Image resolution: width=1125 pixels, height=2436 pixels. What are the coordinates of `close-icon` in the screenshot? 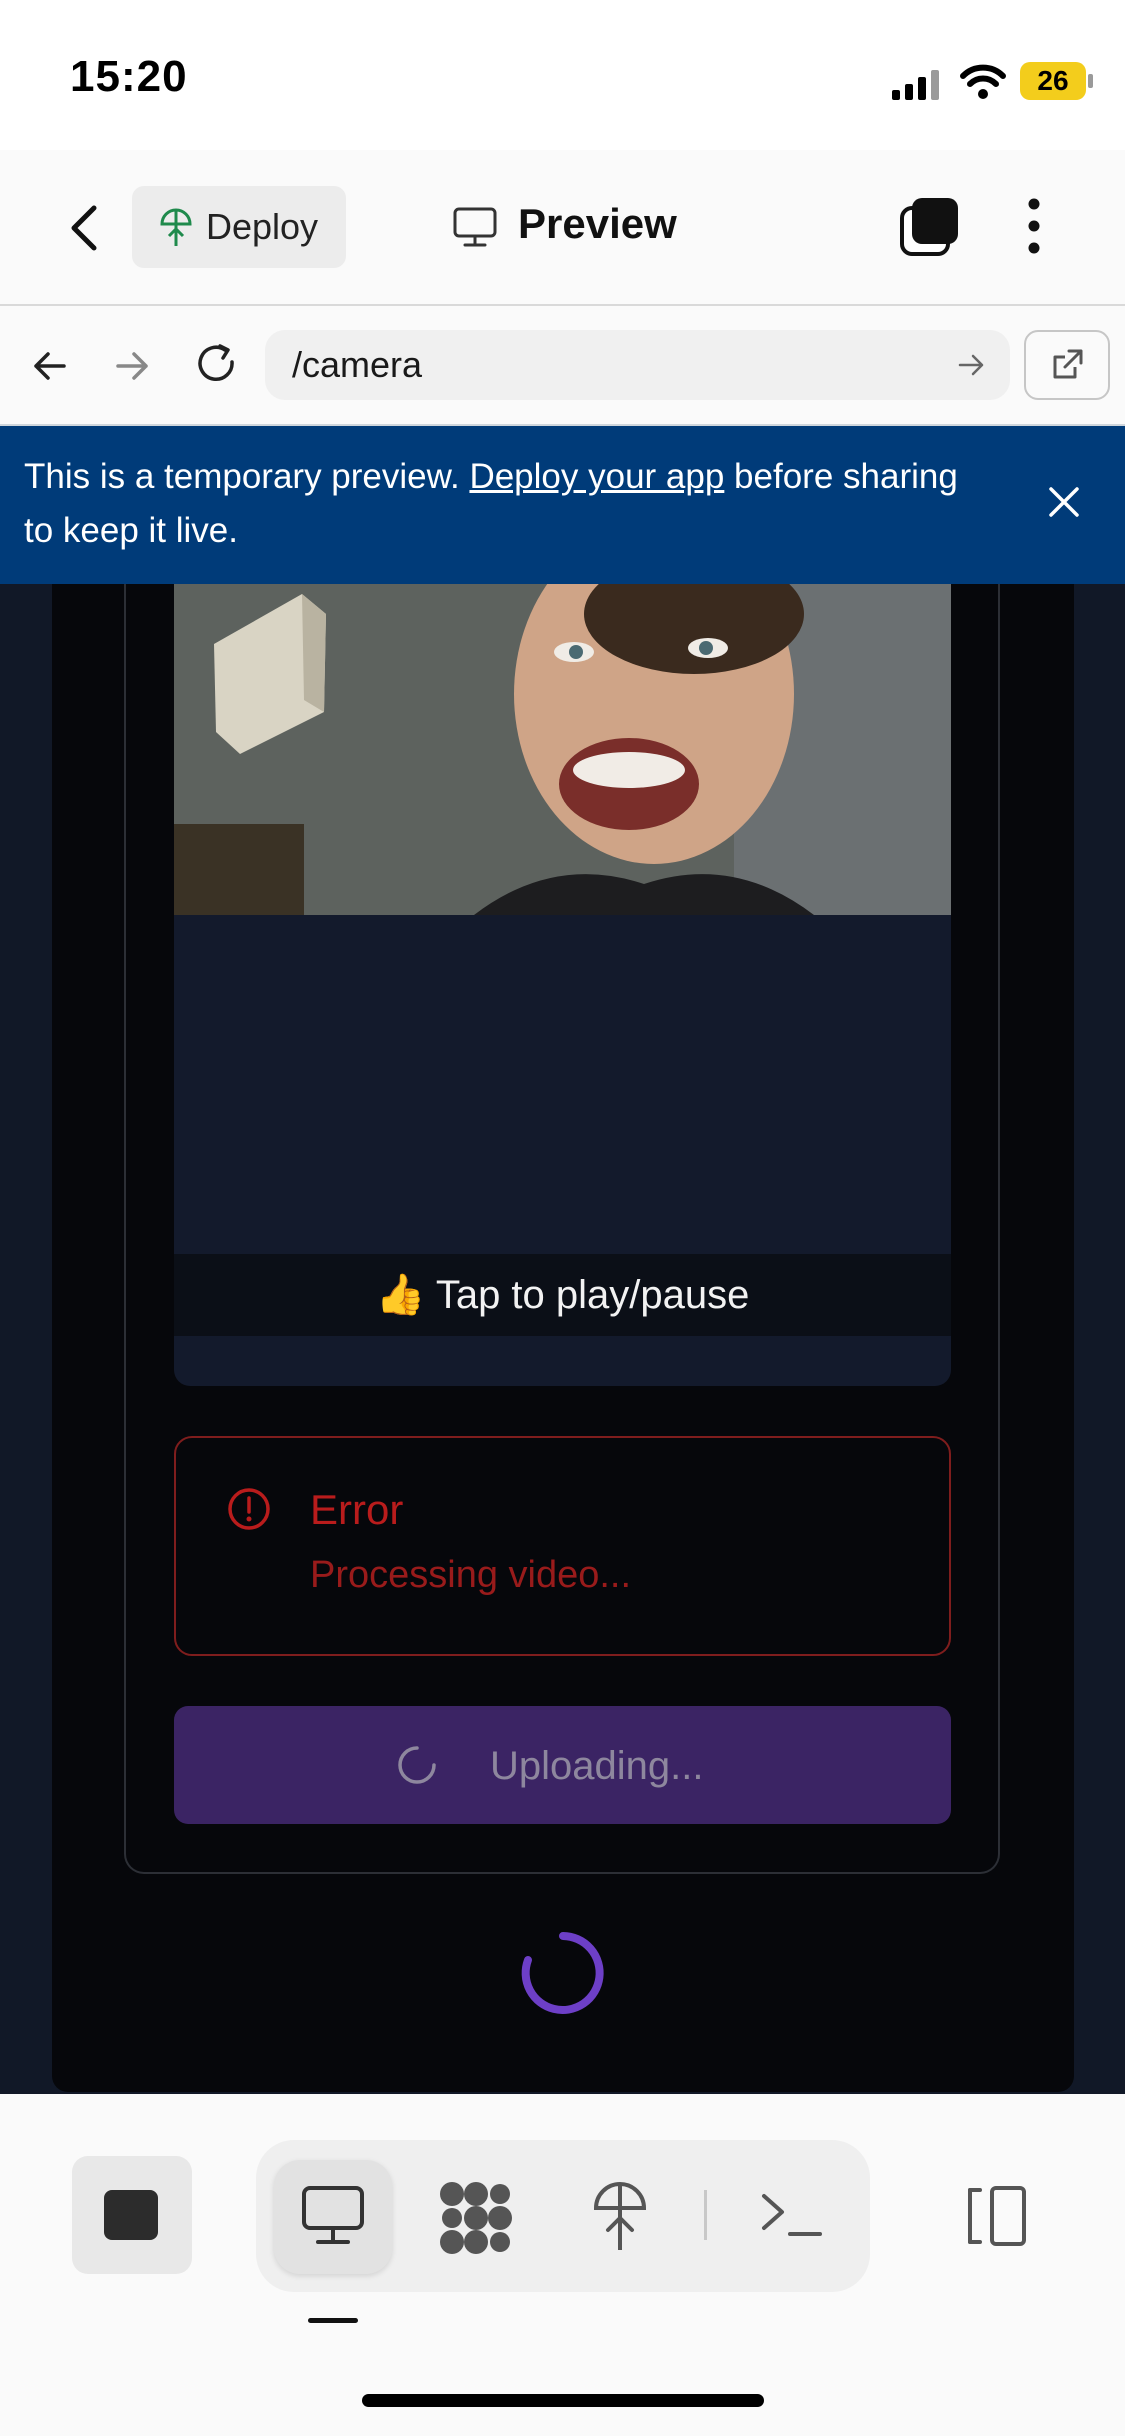 It's located at (1064, 502).